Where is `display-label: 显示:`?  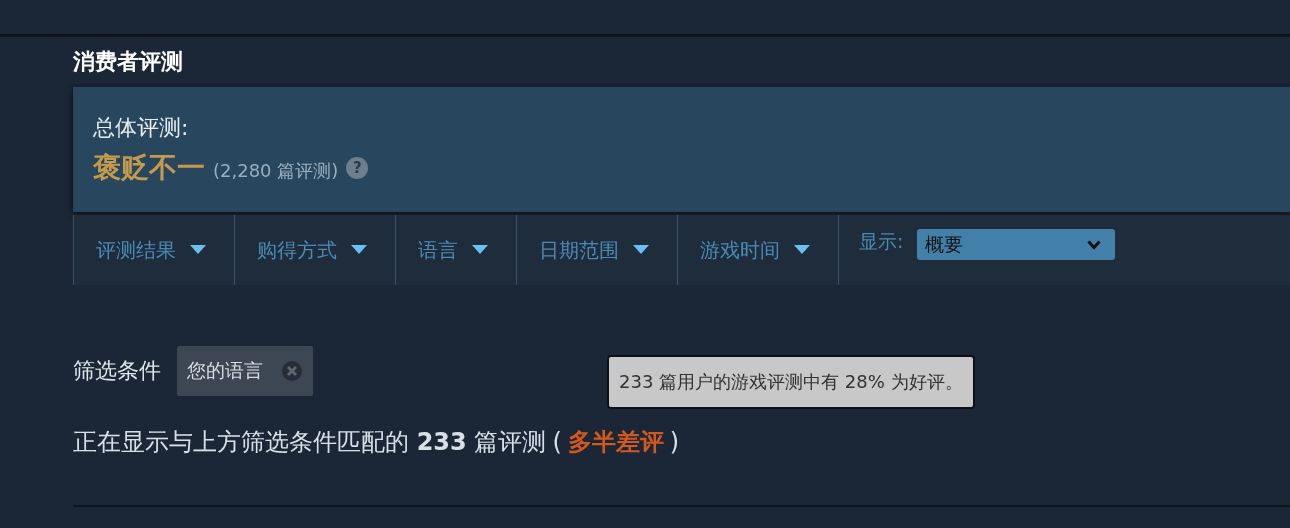 display-label: 显示: is located at coordinates (881, 241).